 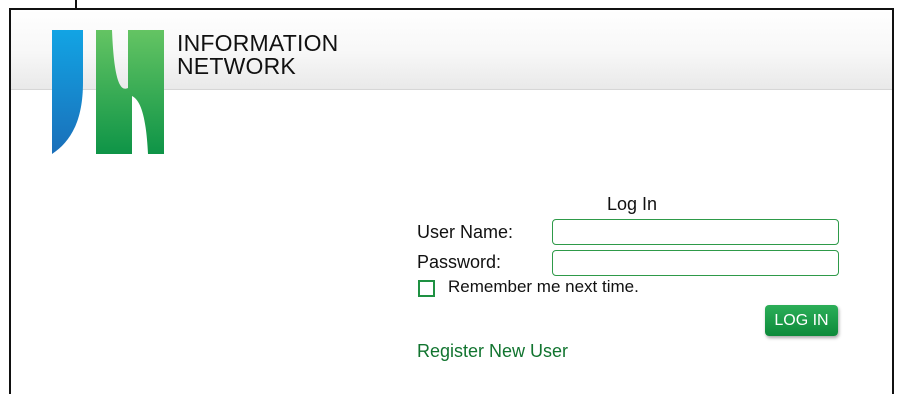 What do you see at coordinates (426, 288) in the screenshot?
I see `remember-me-checkbox` at bounding box center [426, 288].